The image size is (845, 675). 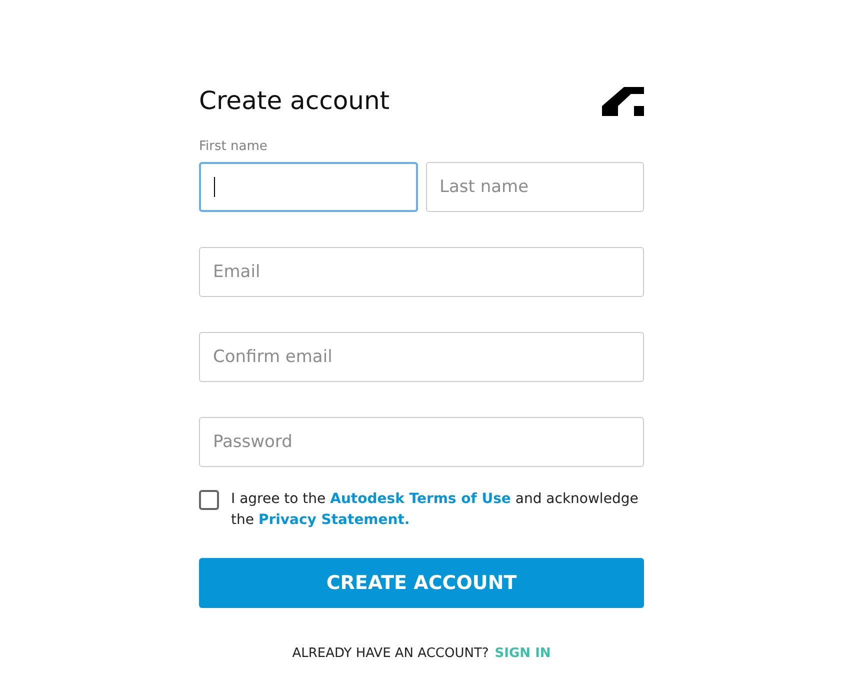 What do you see at coordinates (421, 357) in the screenshot?
I see `input-field: Confirm email` at bounding box center [421, 357].